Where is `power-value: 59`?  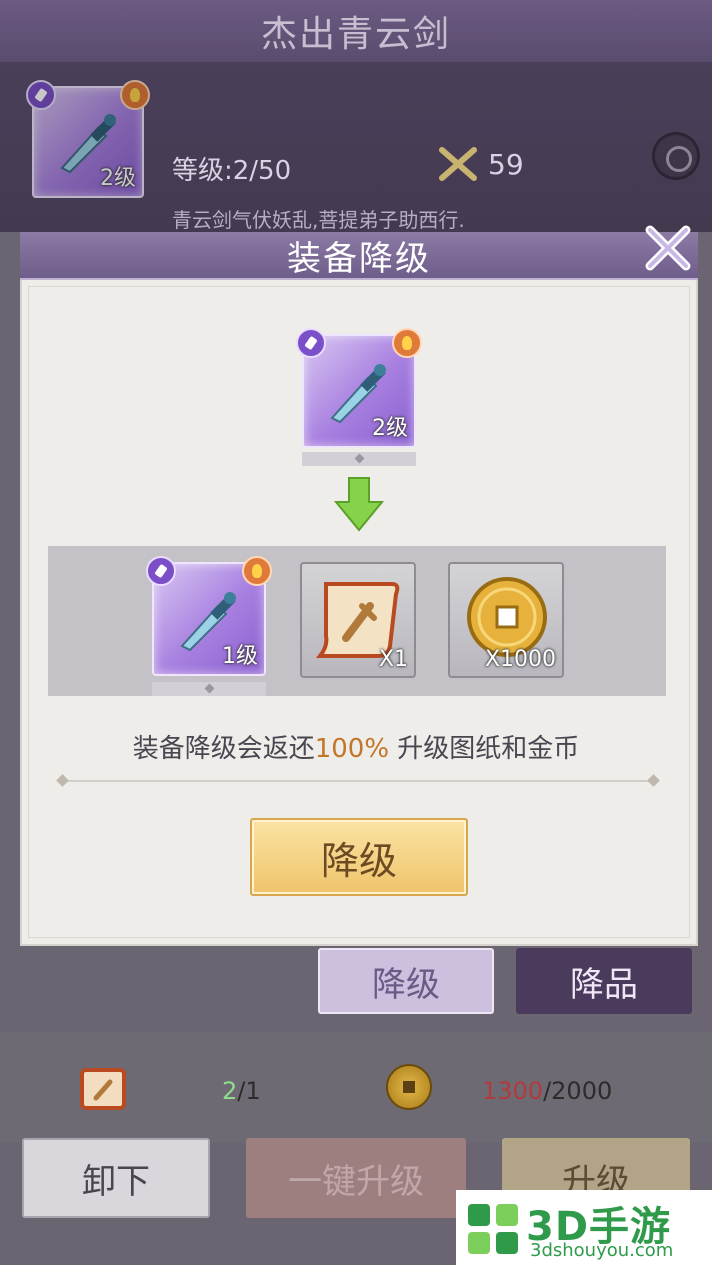 power-value: 59 is located at coordinates (506, 164).